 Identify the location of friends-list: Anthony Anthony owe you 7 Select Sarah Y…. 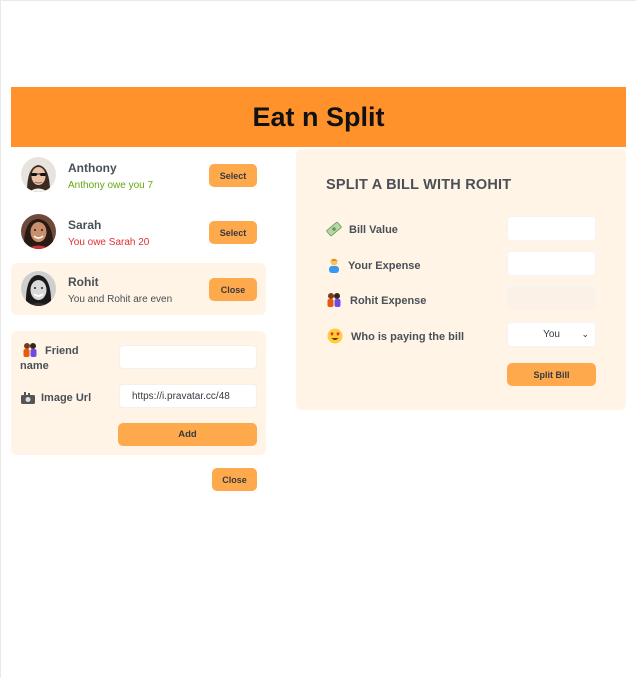
(138, 232).